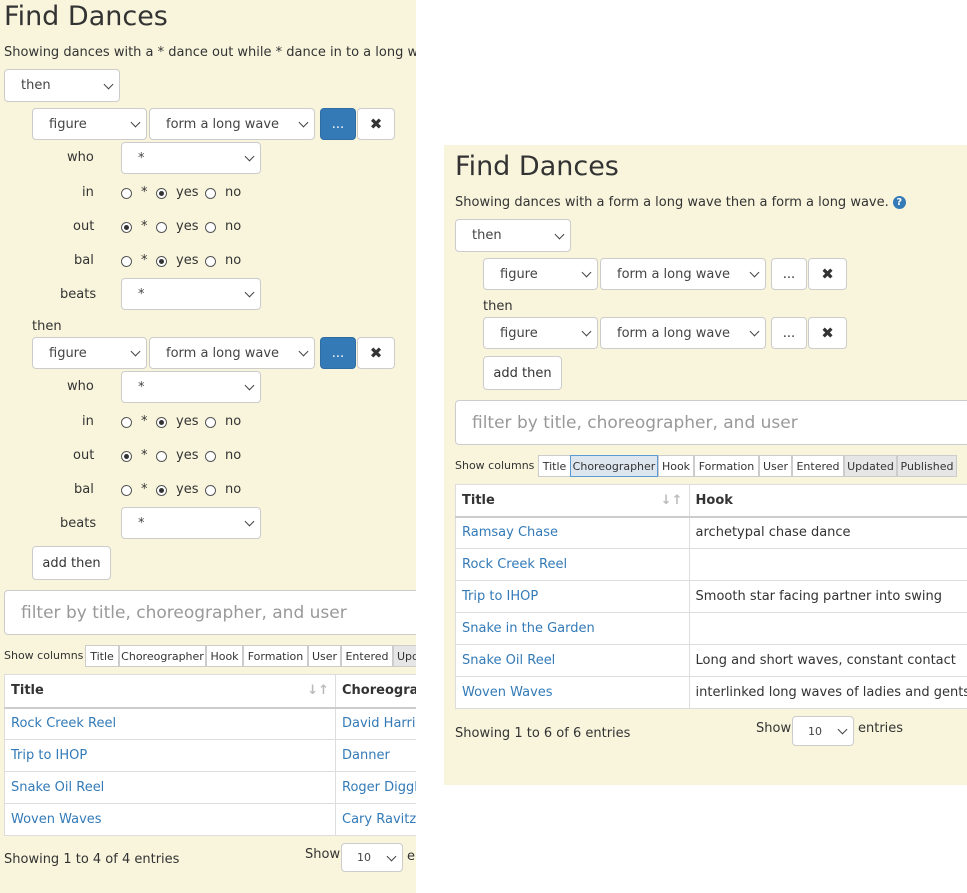 The height and width of the screenshot is (893, 967). I want to click on dance-title-link: Snake in the Garden, so click(572, 628).